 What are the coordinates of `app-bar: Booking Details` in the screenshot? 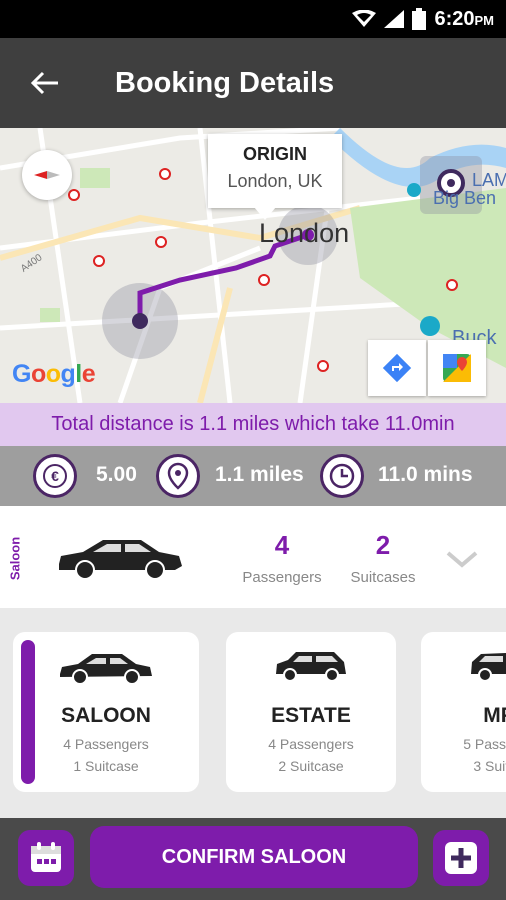 It's located at (253, 83).